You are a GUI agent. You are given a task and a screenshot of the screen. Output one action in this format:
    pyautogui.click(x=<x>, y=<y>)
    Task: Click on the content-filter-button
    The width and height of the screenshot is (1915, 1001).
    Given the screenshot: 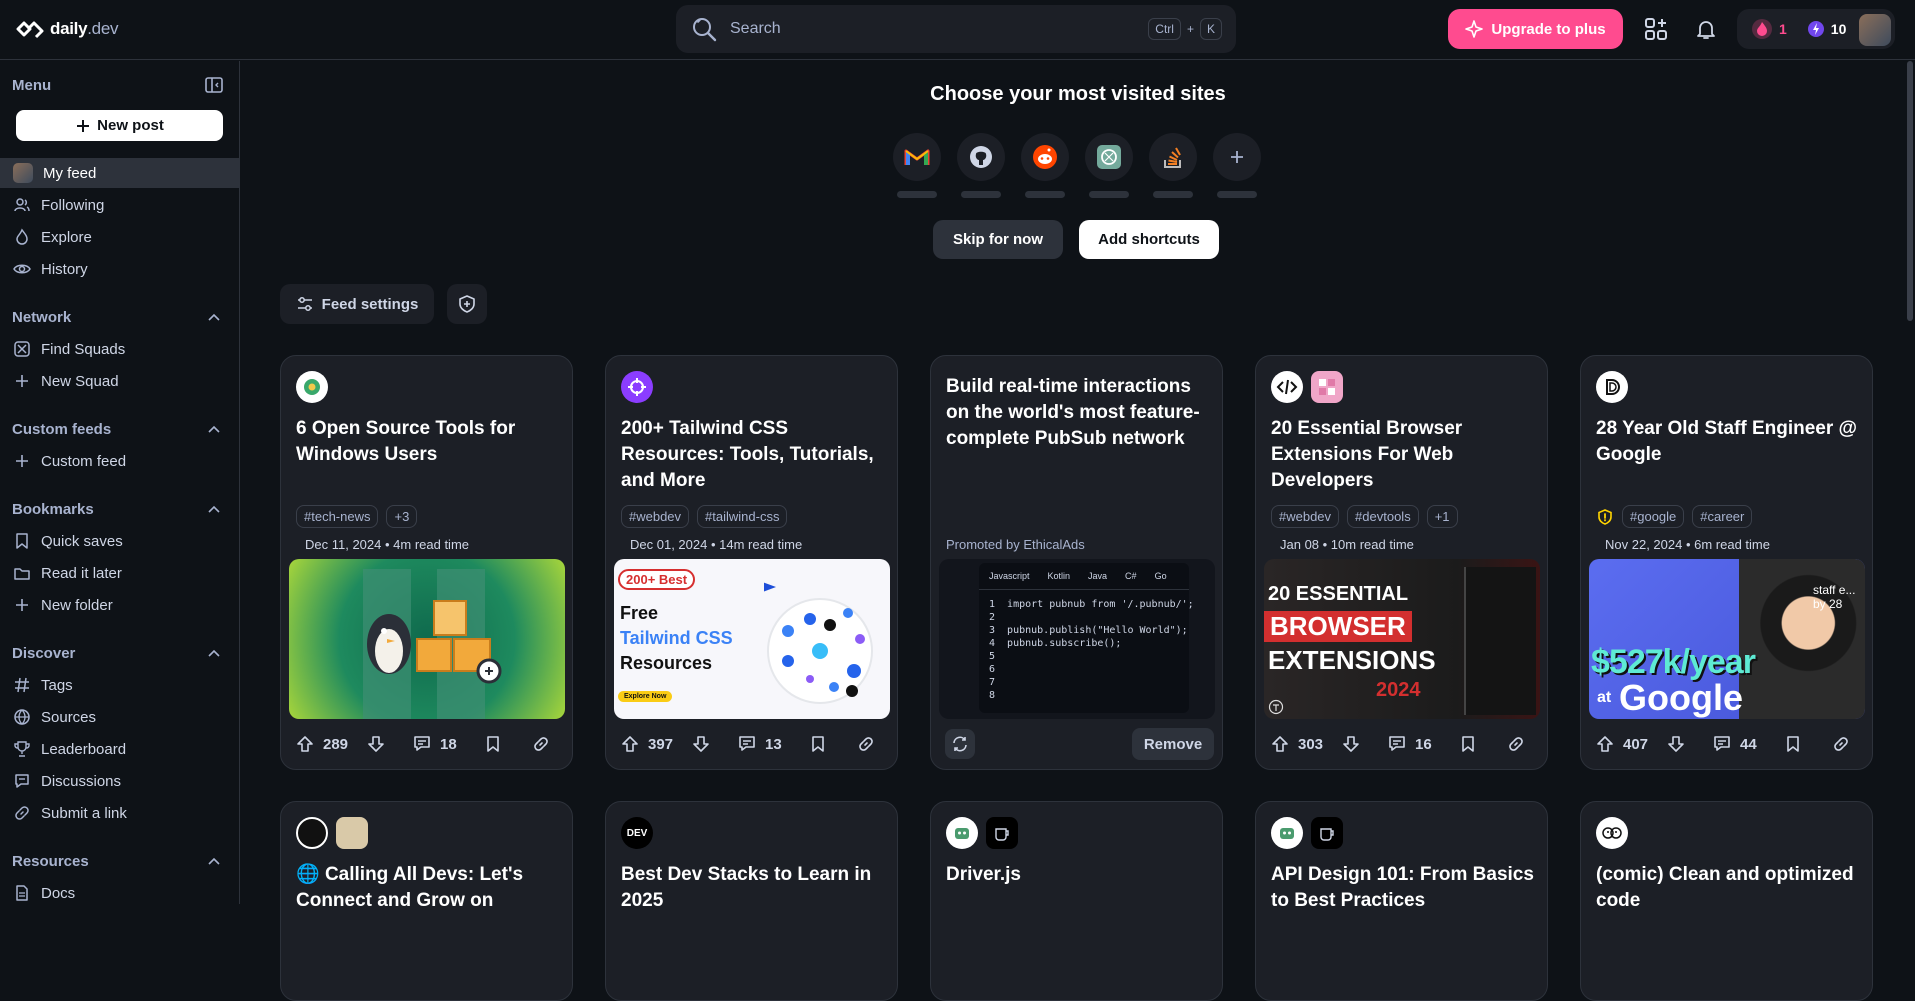 What is the action you would take?
    pyautogui.click(x=467, y=304)
    